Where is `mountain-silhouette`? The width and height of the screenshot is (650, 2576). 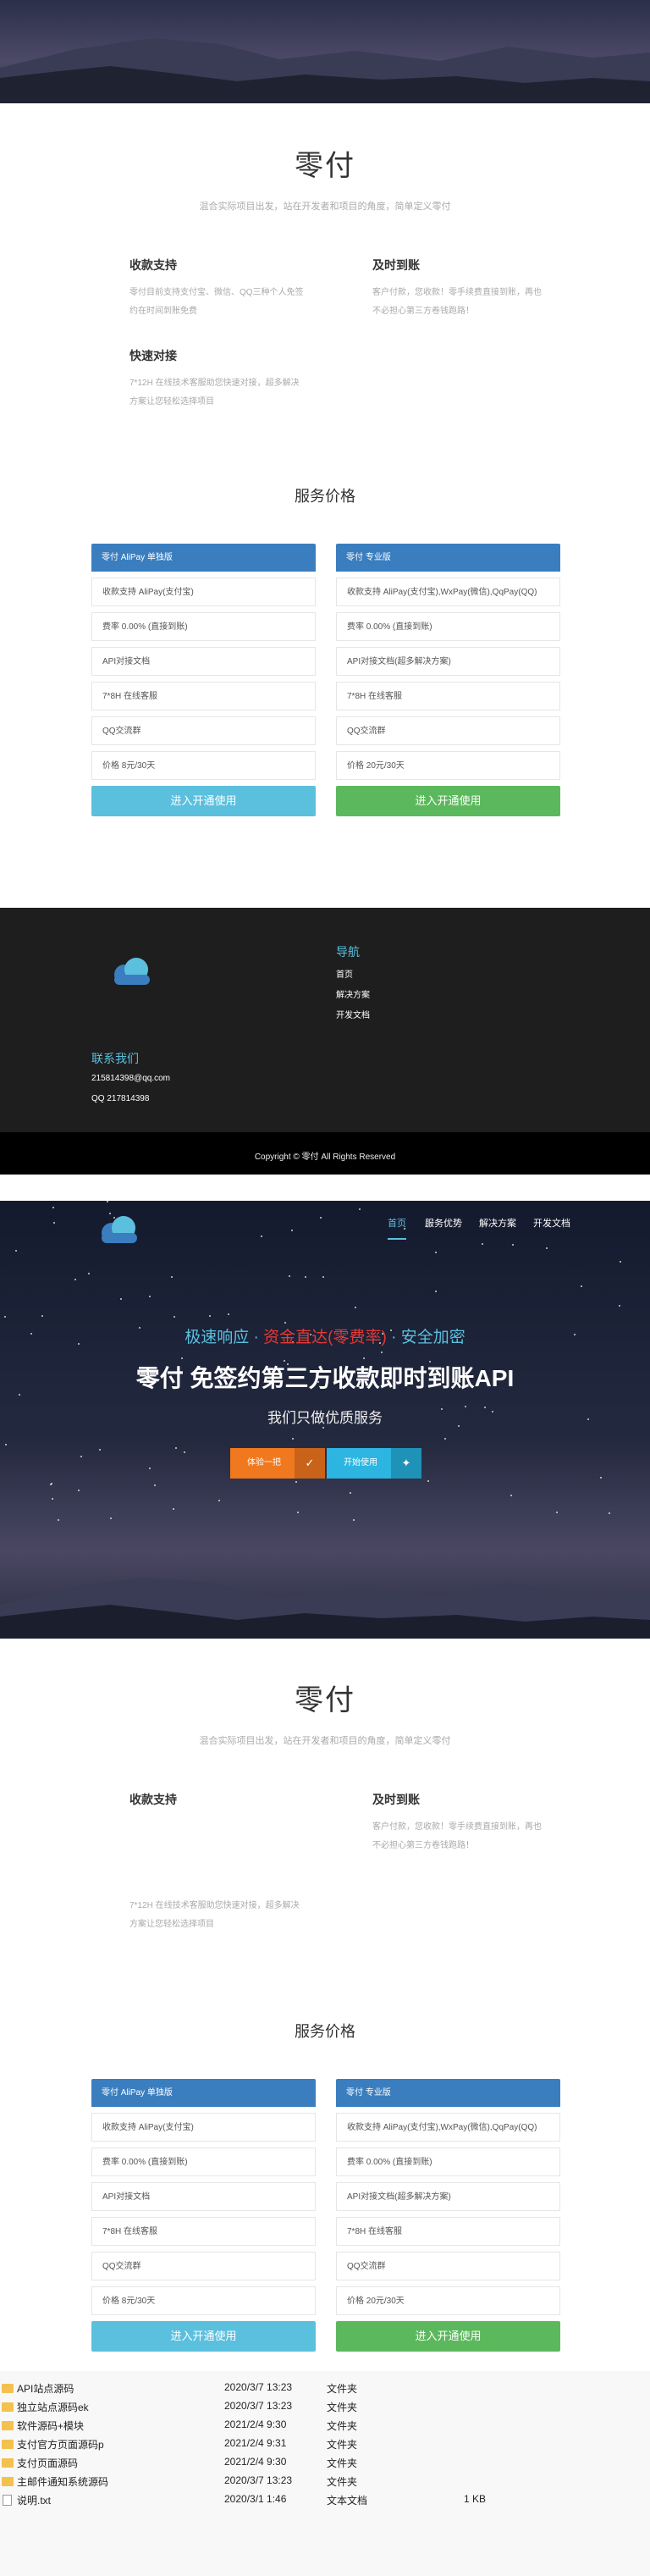
mountain-silhouette is located at coordinates (325, 1608).